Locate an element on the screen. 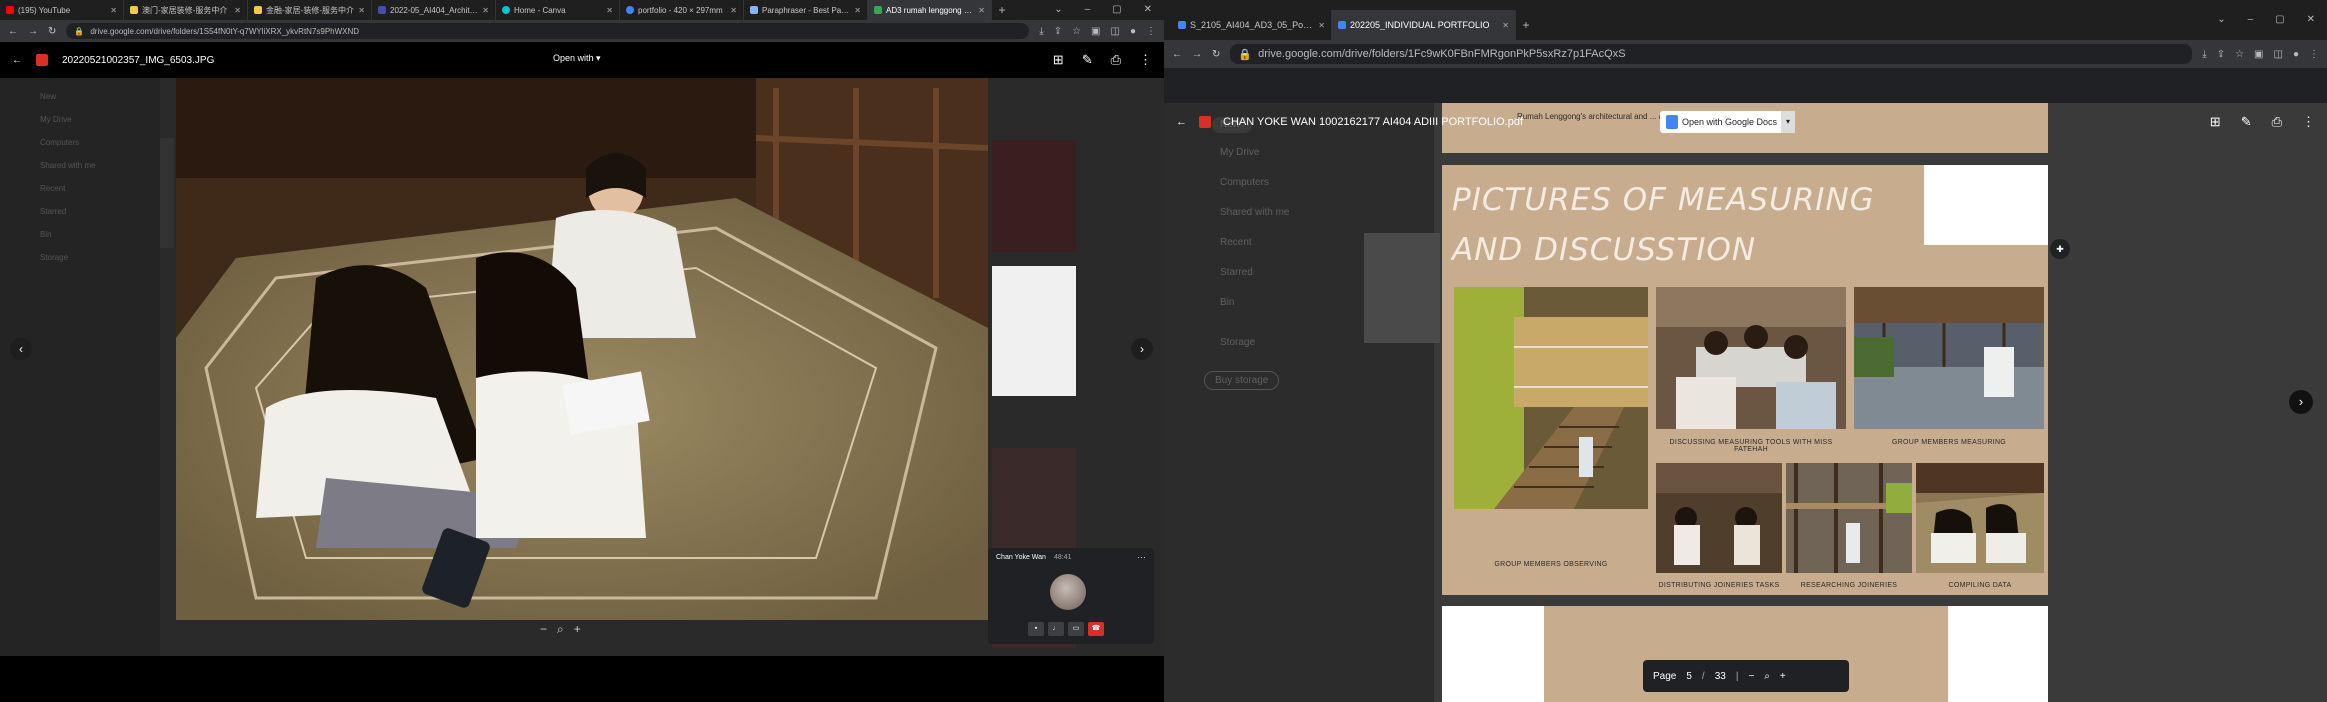 This screenshot has width=2327, height=702. next-image-button: › is located at coordinates (1142, 349).